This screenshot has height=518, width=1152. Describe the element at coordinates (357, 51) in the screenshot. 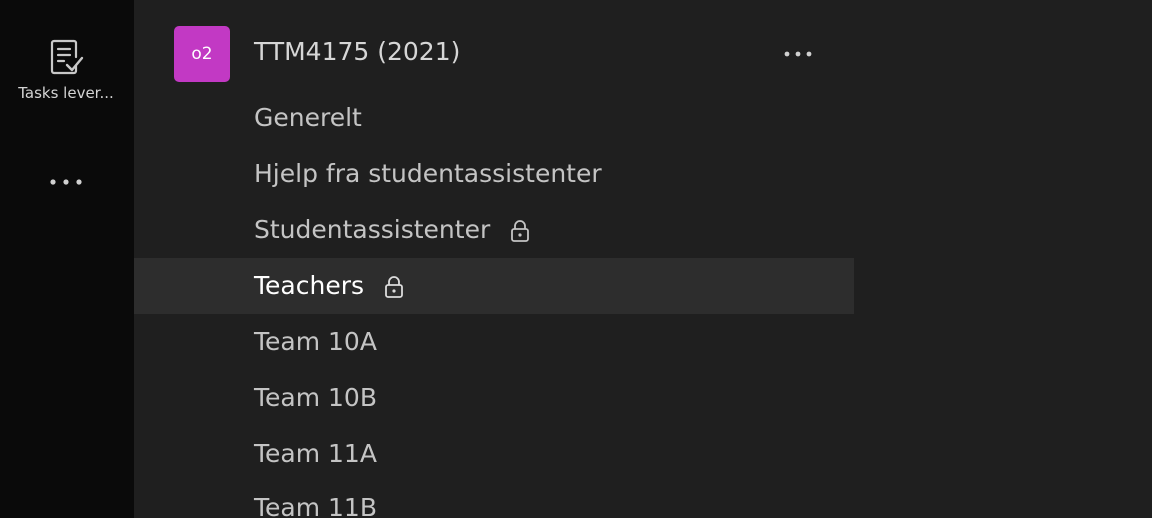

I see `team-name: TTM4175 (2021)` at that location.